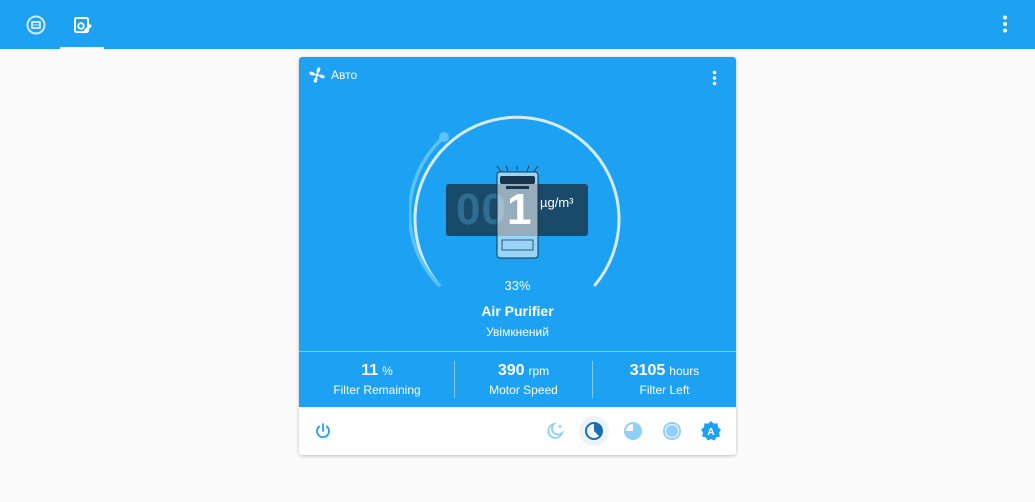 Image resolution: width=1035 pixels, height=502 pixels. I want to click on gauge-handle, so click(444, 137).